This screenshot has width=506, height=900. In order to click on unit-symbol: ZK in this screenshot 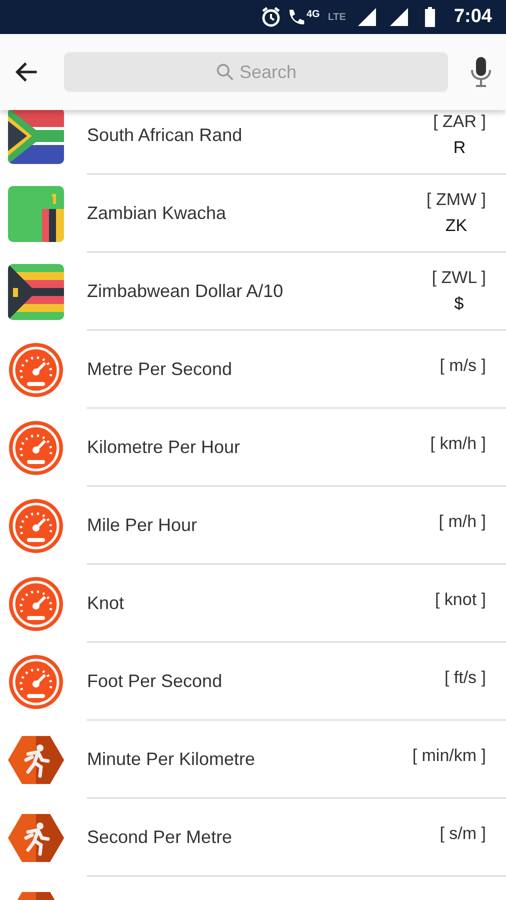, I will do `click(456, 226)`.